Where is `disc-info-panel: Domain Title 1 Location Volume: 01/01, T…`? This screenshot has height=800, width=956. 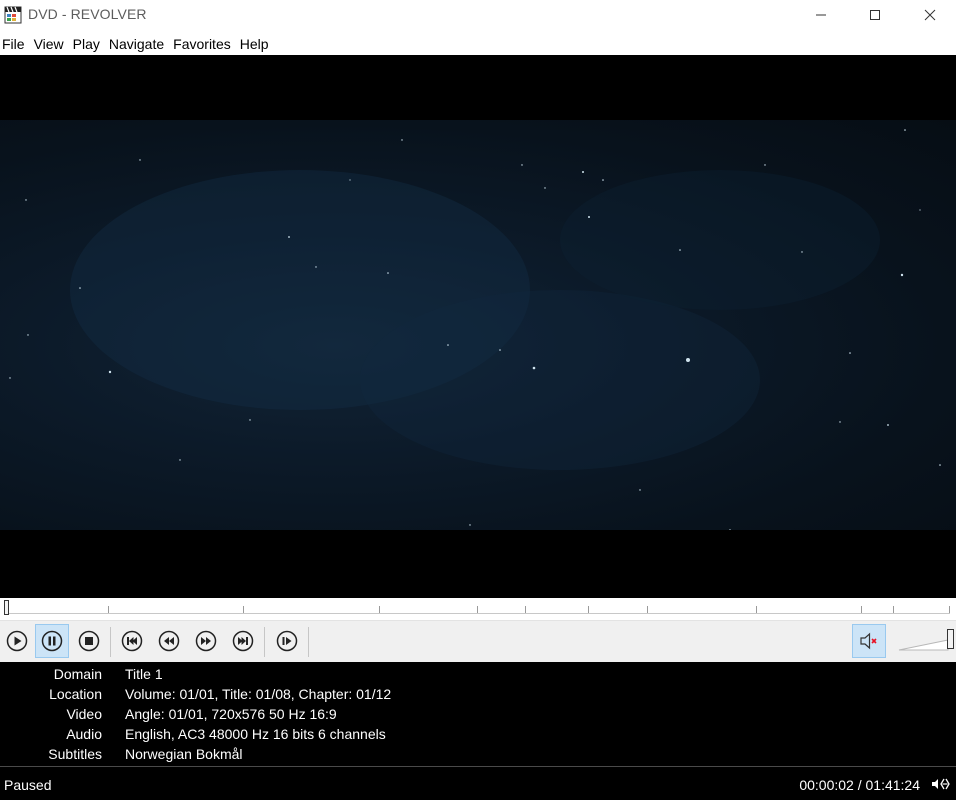
disc-info-panel: Domain Title 1 Location Volume: 01/01, T… is located at coordinates (478, 714).